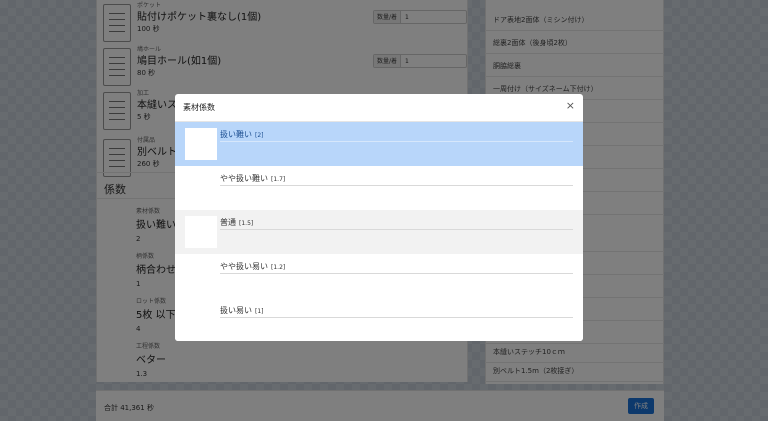  Describe the element at coordinates (259, 311) in the screenshot. I see `option-factor: [1]` at that location.